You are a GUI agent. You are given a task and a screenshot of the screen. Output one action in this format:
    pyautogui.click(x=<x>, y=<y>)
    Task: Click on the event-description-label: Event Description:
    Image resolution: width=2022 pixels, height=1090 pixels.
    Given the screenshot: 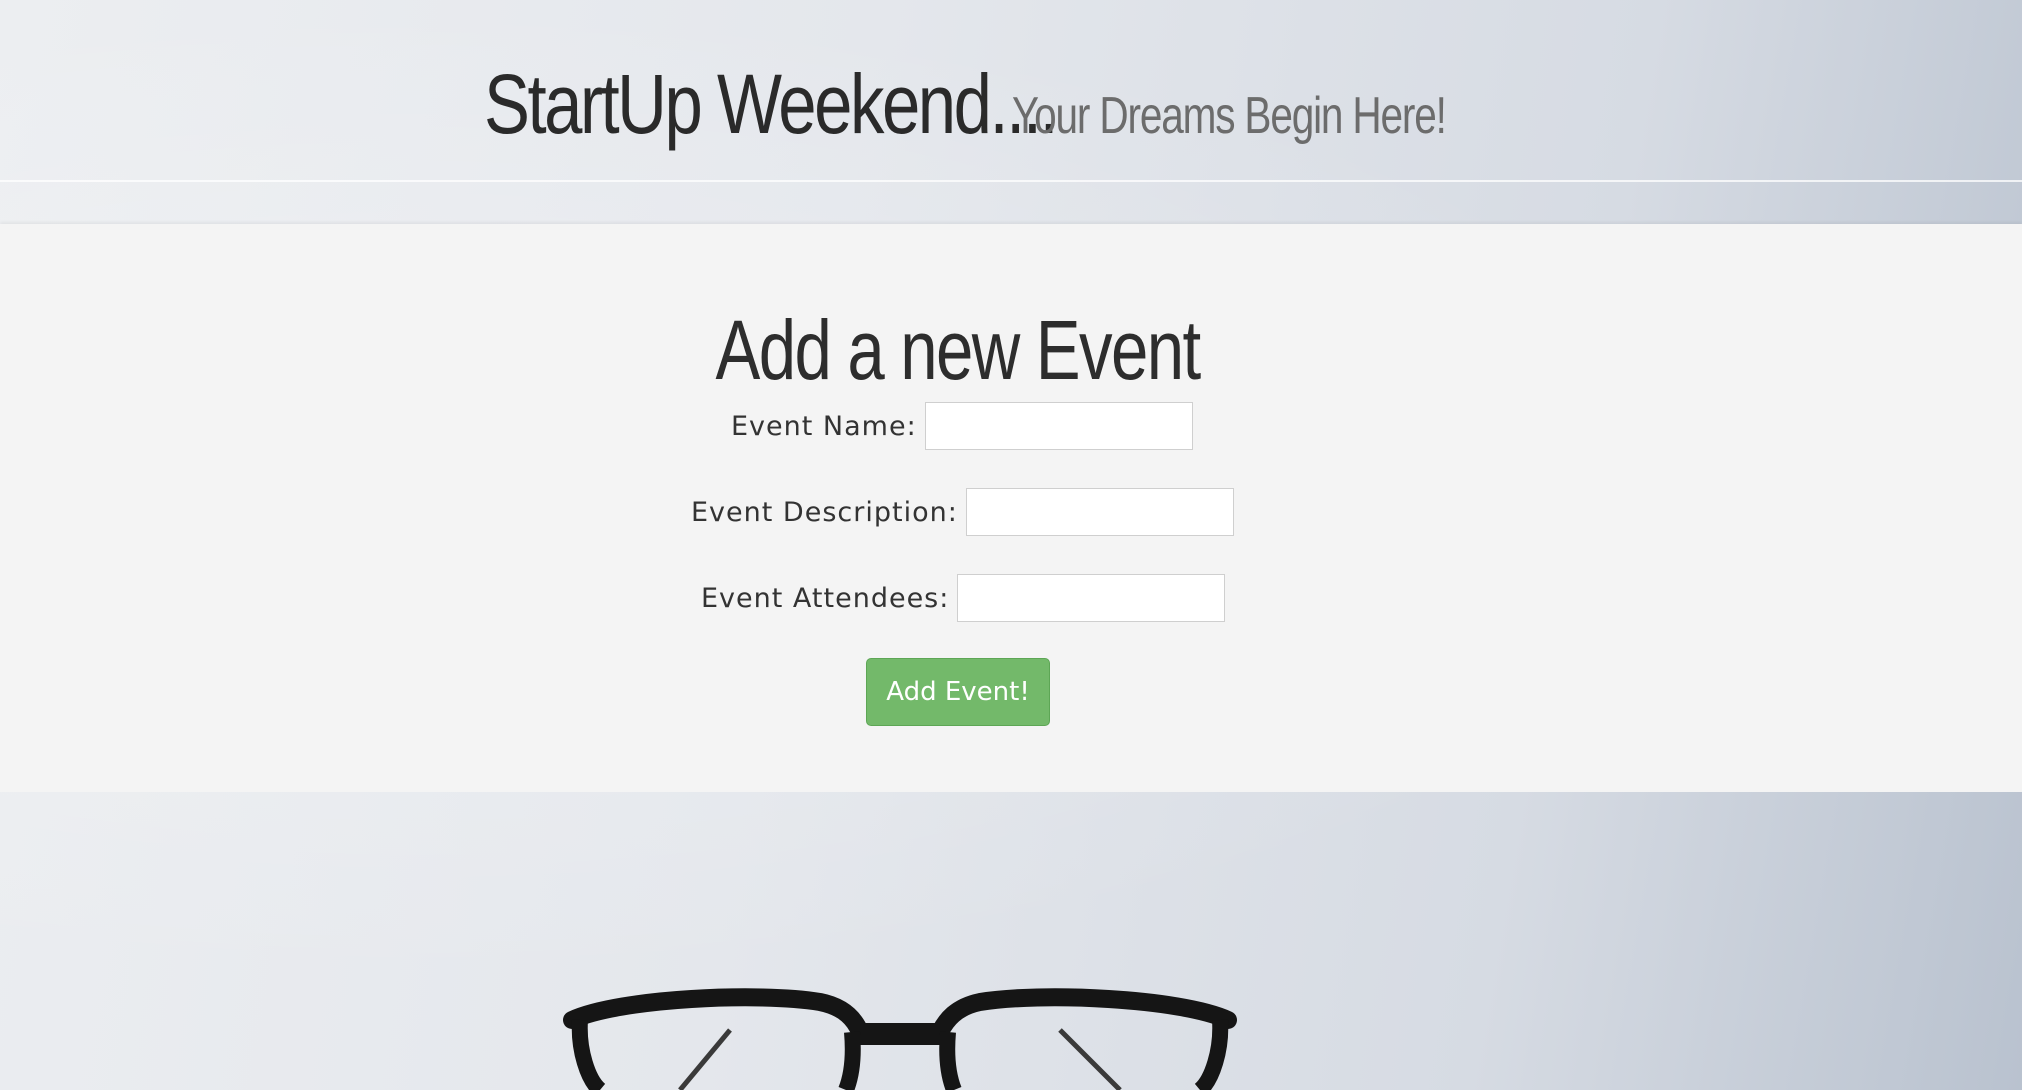 What is the action you would take?
    pyautogui.click(x=824, y=512)
    